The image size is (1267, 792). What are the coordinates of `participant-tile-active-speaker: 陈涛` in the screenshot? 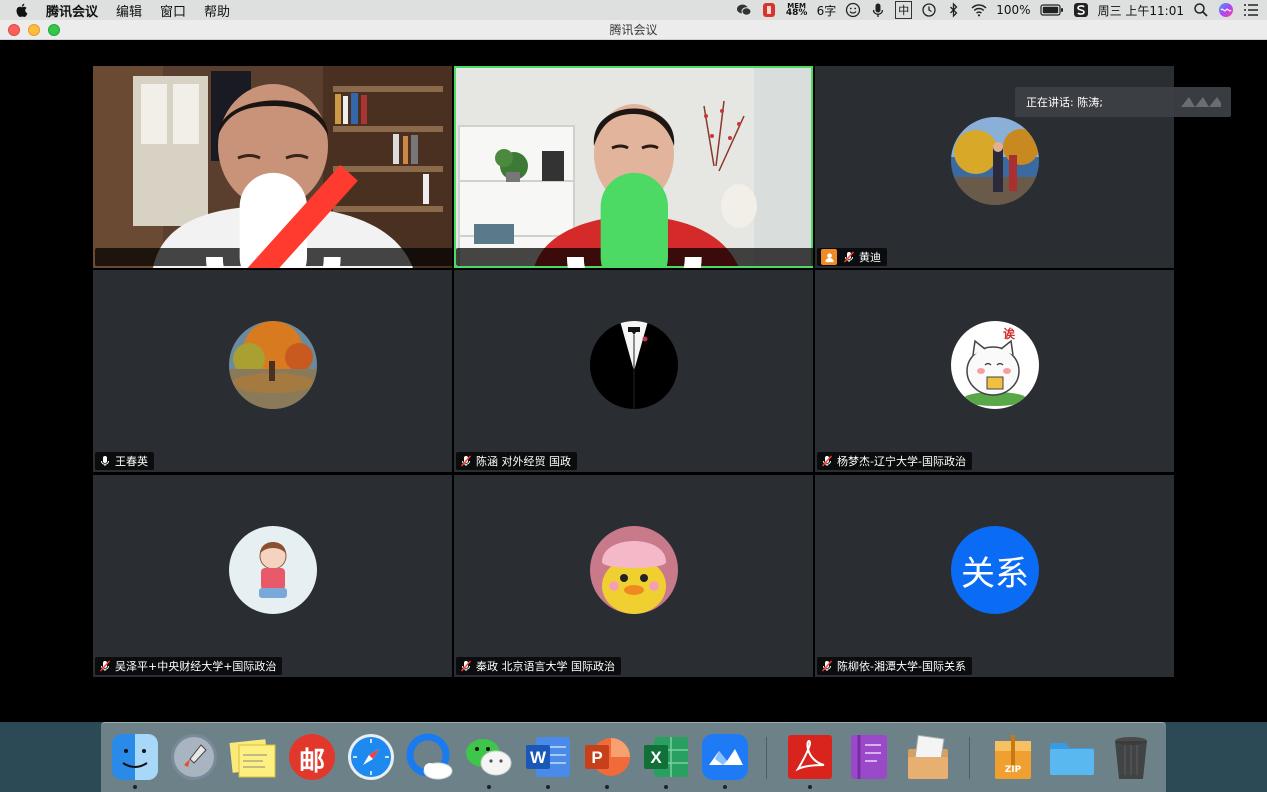 It's located at (633, 167).